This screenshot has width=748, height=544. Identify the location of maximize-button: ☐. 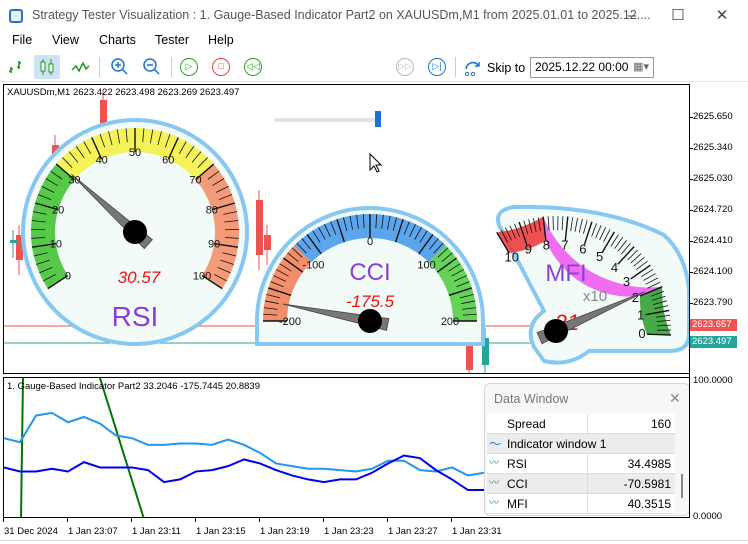
(678, 16).